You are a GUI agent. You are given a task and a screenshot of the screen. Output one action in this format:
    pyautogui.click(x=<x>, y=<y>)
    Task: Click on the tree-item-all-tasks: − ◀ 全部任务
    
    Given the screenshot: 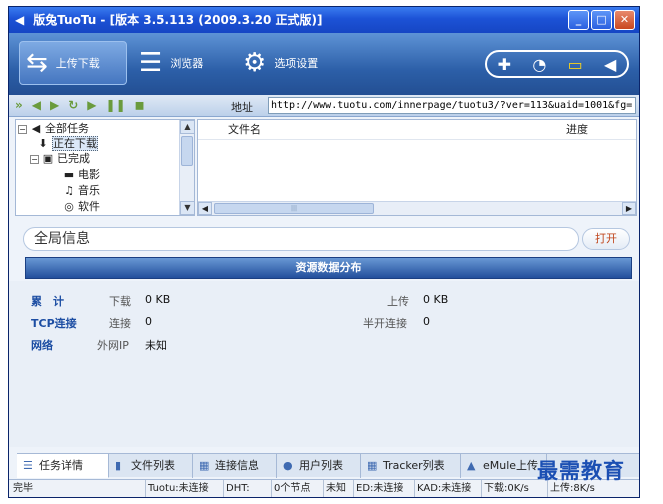 What is the action you would take?
    pyautogui.click(x=53, y=129)
    